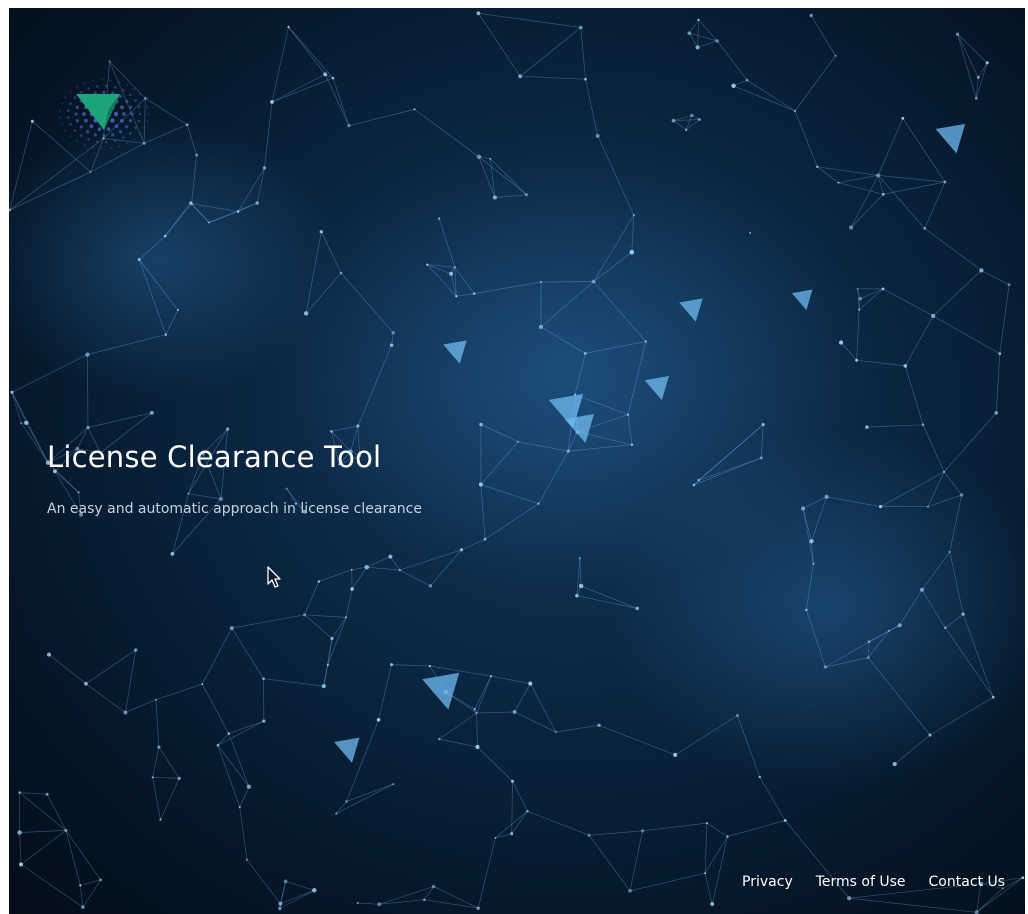  Describe the element at coordinates (767, 882) in the screenshot. I see `privacy-link: Privacy` at that location.